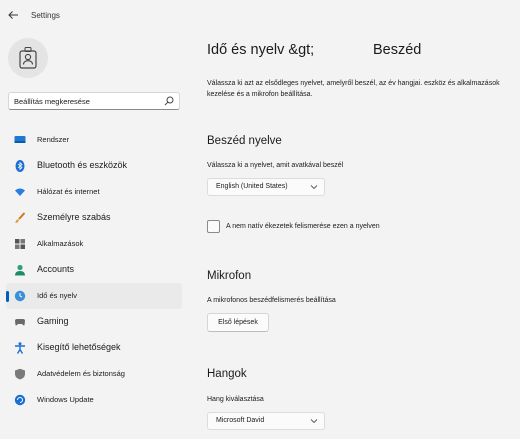 The image size is (520, 439). I want to click on microphone-heading: Mikrofon, so click(229, 276).